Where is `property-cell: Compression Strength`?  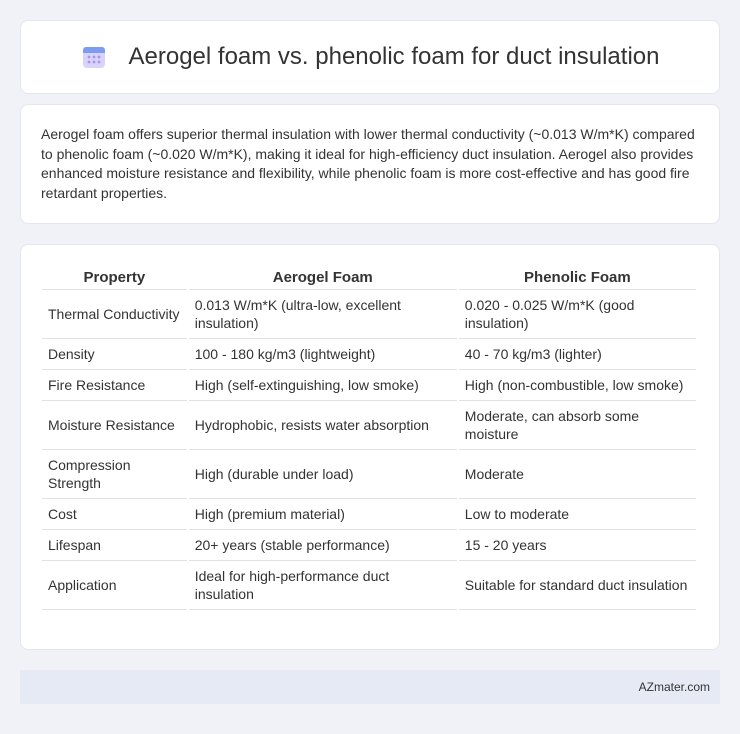 property-cell: Compression Strength is located at coordinates (114, 474).